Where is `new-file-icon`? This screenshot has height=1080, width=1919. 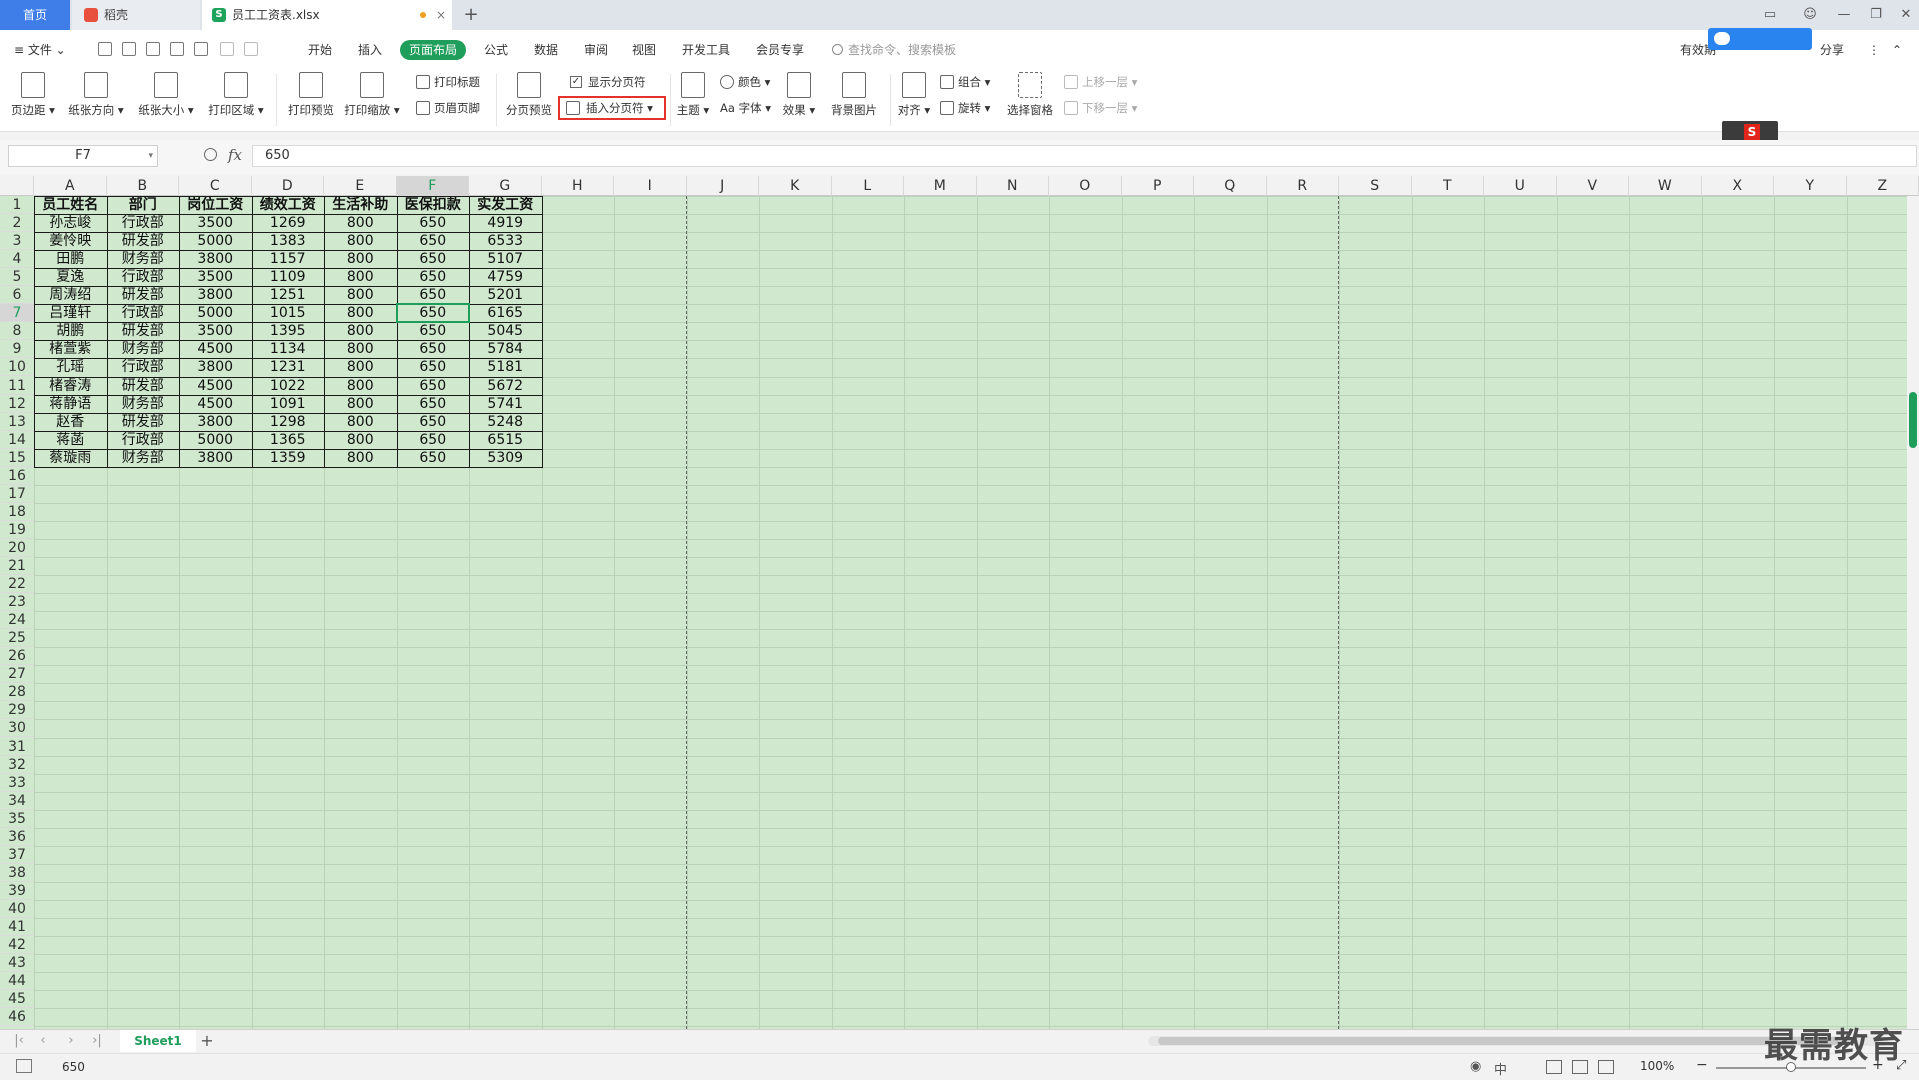 new-file-icon is located at coordinates (105, 49).